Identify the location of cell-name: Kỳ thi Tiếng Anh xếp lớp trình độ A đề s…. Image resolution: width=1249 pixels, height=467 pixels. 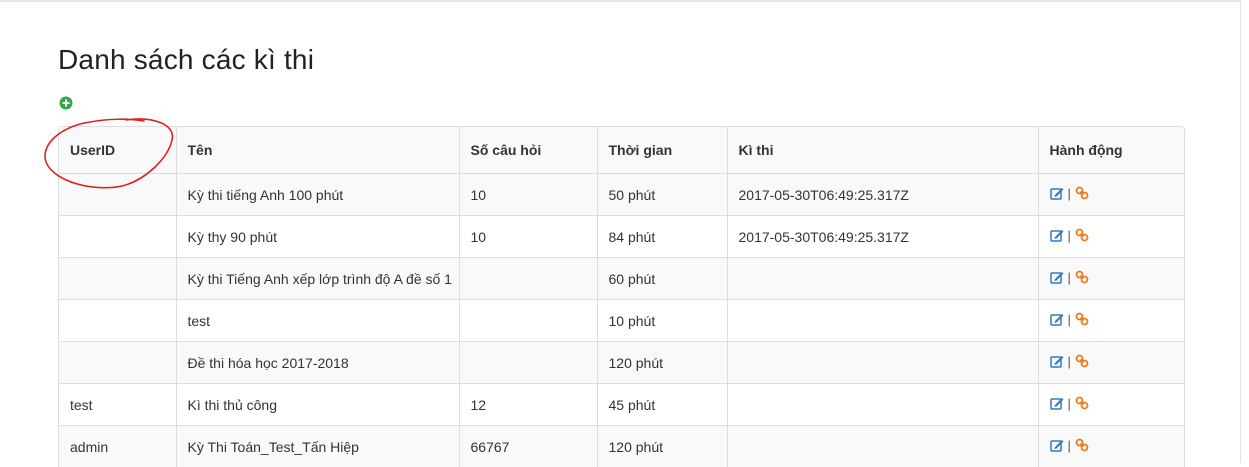
(317, 279).